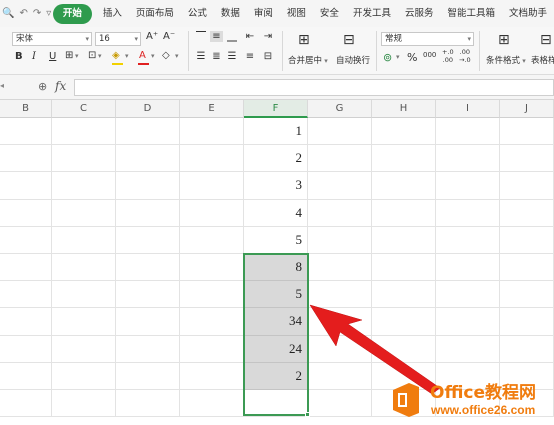  Describe the element at coordinates (60, 86) in the screenshot. I see `fx-button: fx` at that location.